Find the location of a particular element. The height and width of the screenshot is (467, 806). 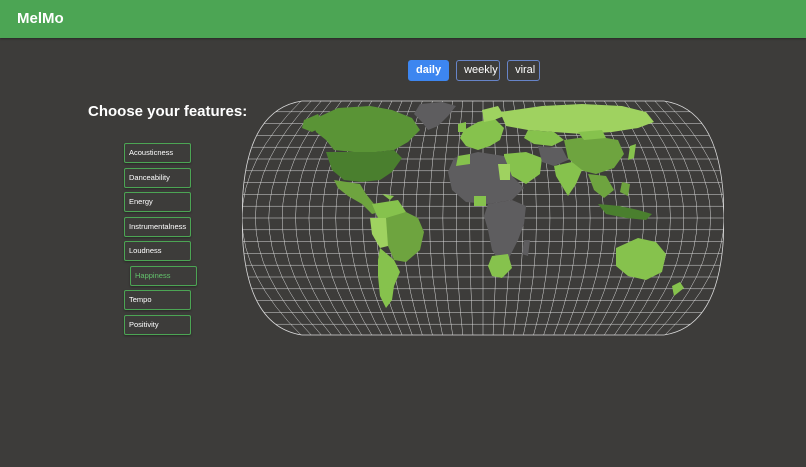

country-egypt is located at coordinates (504, 172).